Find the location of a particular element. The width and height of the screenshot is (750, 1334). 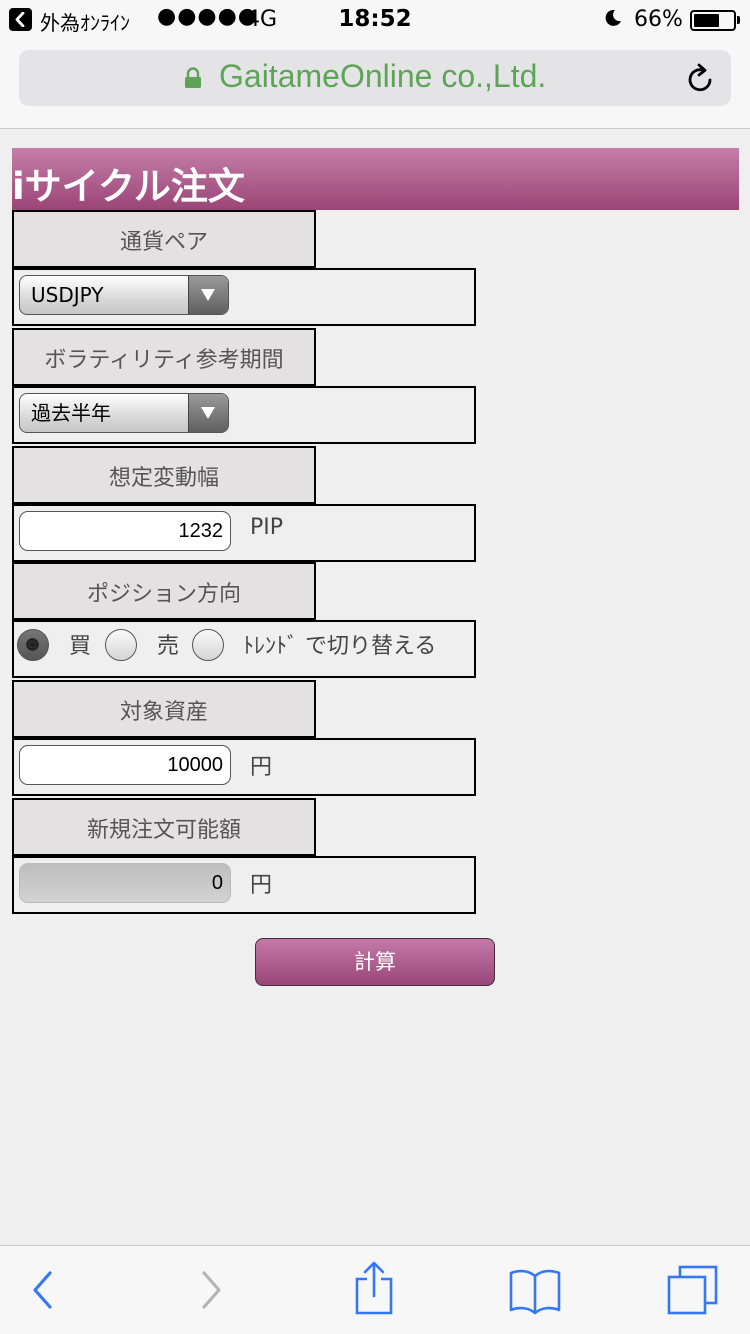

currency-pair-row: USDJPY is located at coordinates (244, 297).